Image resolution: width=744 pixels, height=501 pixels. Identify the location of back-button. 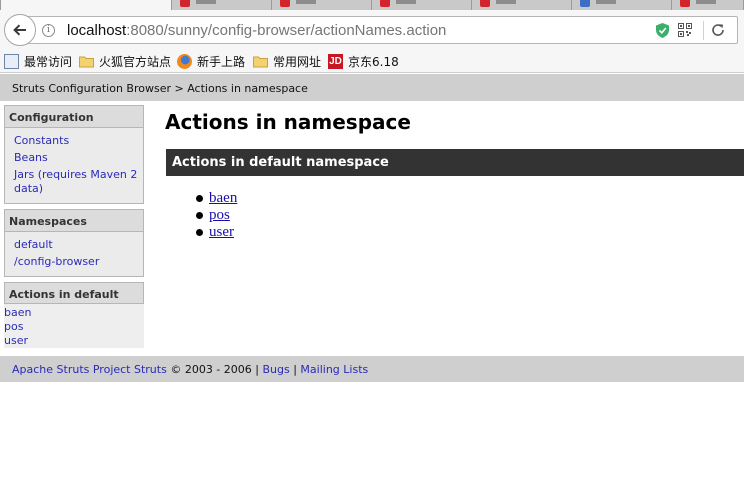
(20, 30).